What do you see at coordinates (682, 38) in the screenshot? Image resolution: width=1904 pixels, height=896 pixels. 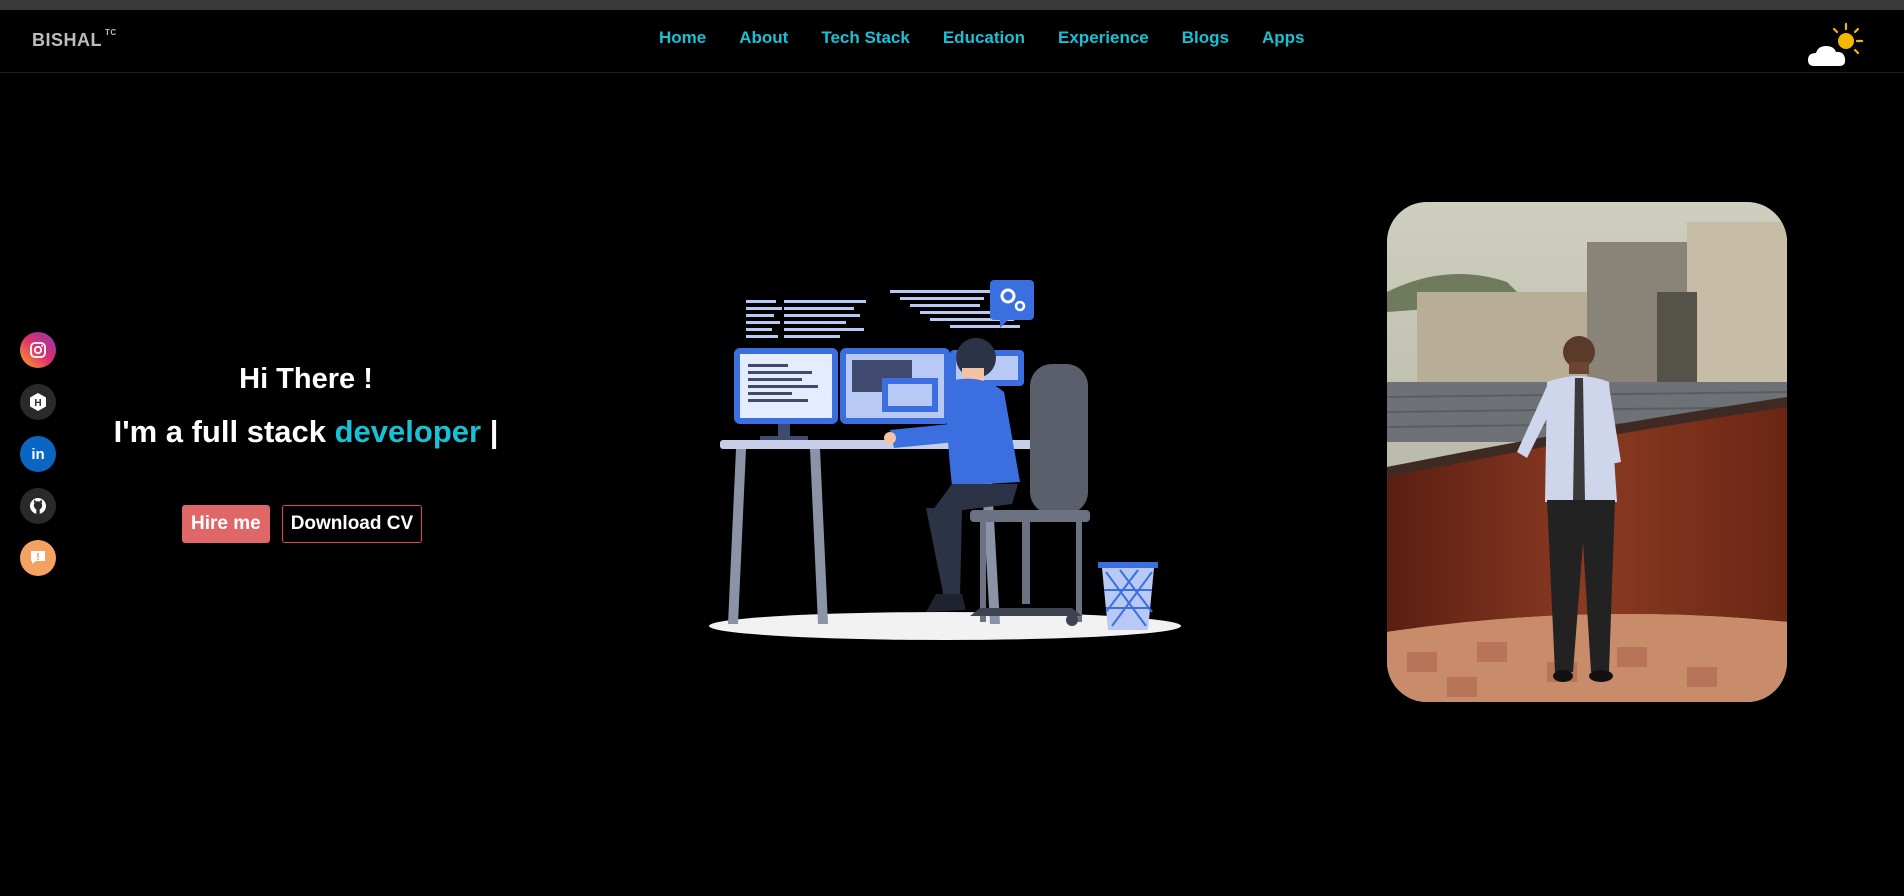 I see `nav-home: Home` at bounding box center [682, 38].